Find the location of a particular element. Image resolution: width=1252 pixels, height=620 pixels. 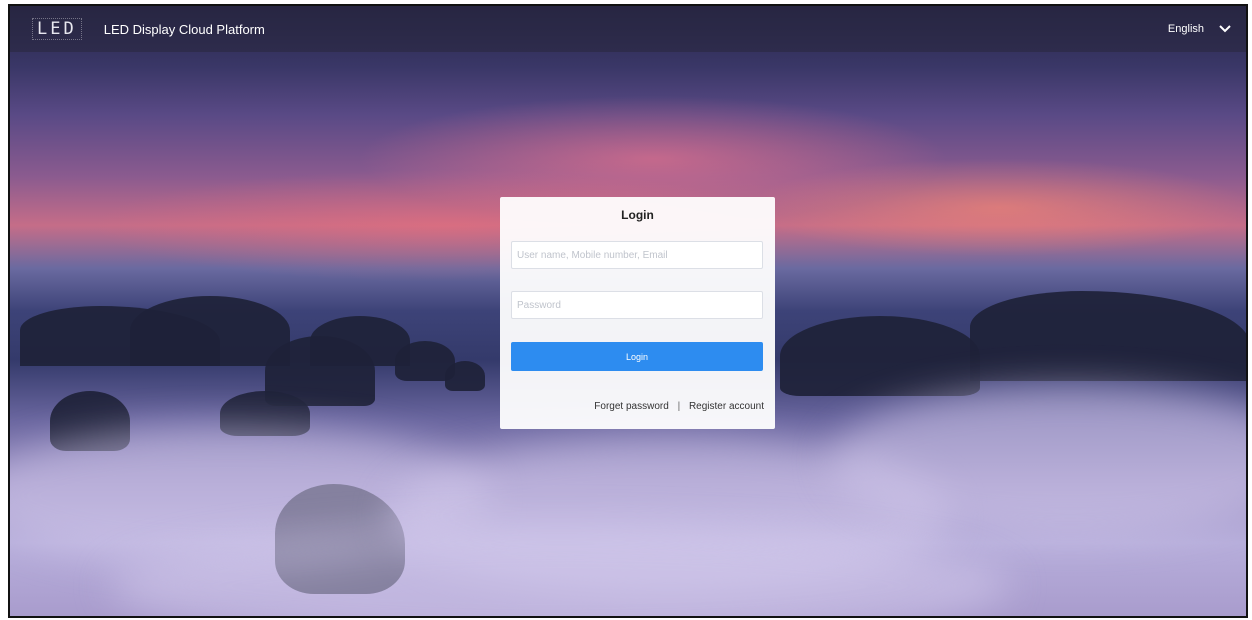

password-input is located at coordinates (637, 305).